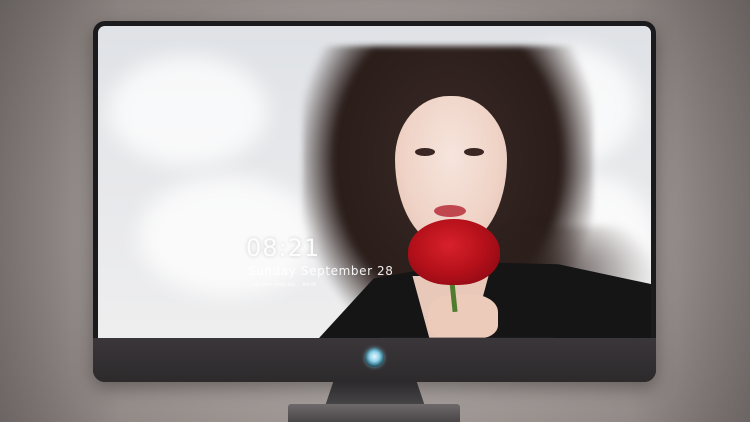 This screenshot has width=750, height=422. What do you see at coordinates (454, 252) in the screenshot?
I see `red-rose` at bounding box center [454, 252].